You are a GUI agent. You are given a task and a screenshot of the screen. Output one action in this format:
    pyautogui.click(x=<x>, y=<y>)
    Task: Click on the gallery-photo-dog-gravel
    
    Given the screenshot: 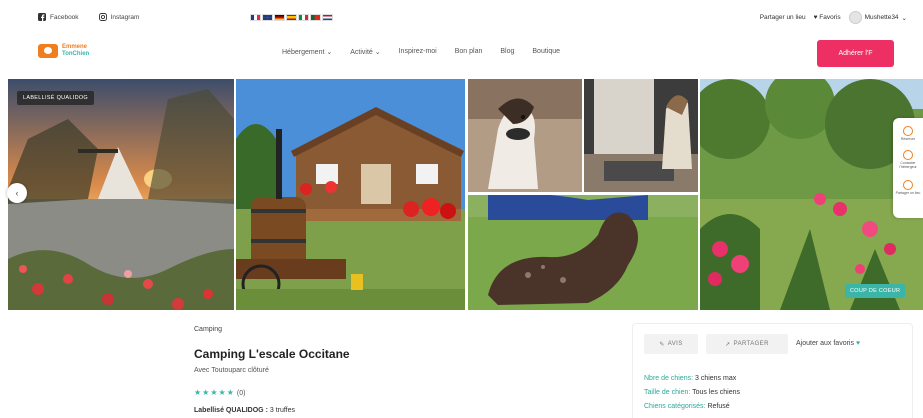 What is the action you would take?
    pyautogui.click(x=525, y=135)
    